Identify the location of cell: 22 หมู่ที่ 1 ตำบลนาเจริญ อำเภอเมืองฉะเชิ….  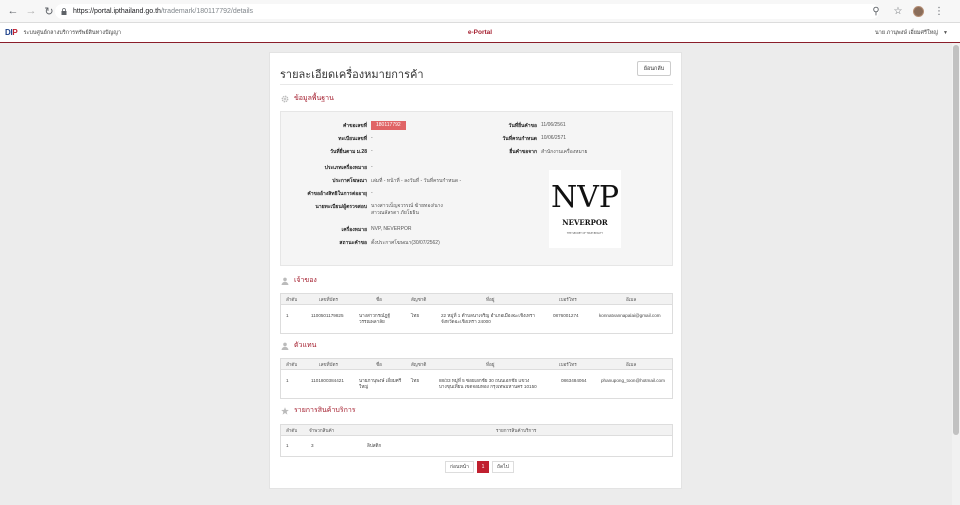
(488, 318).